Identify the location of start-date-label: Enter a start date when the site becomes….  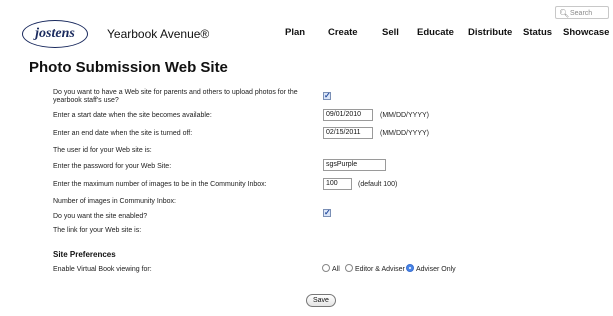
(132, 115).